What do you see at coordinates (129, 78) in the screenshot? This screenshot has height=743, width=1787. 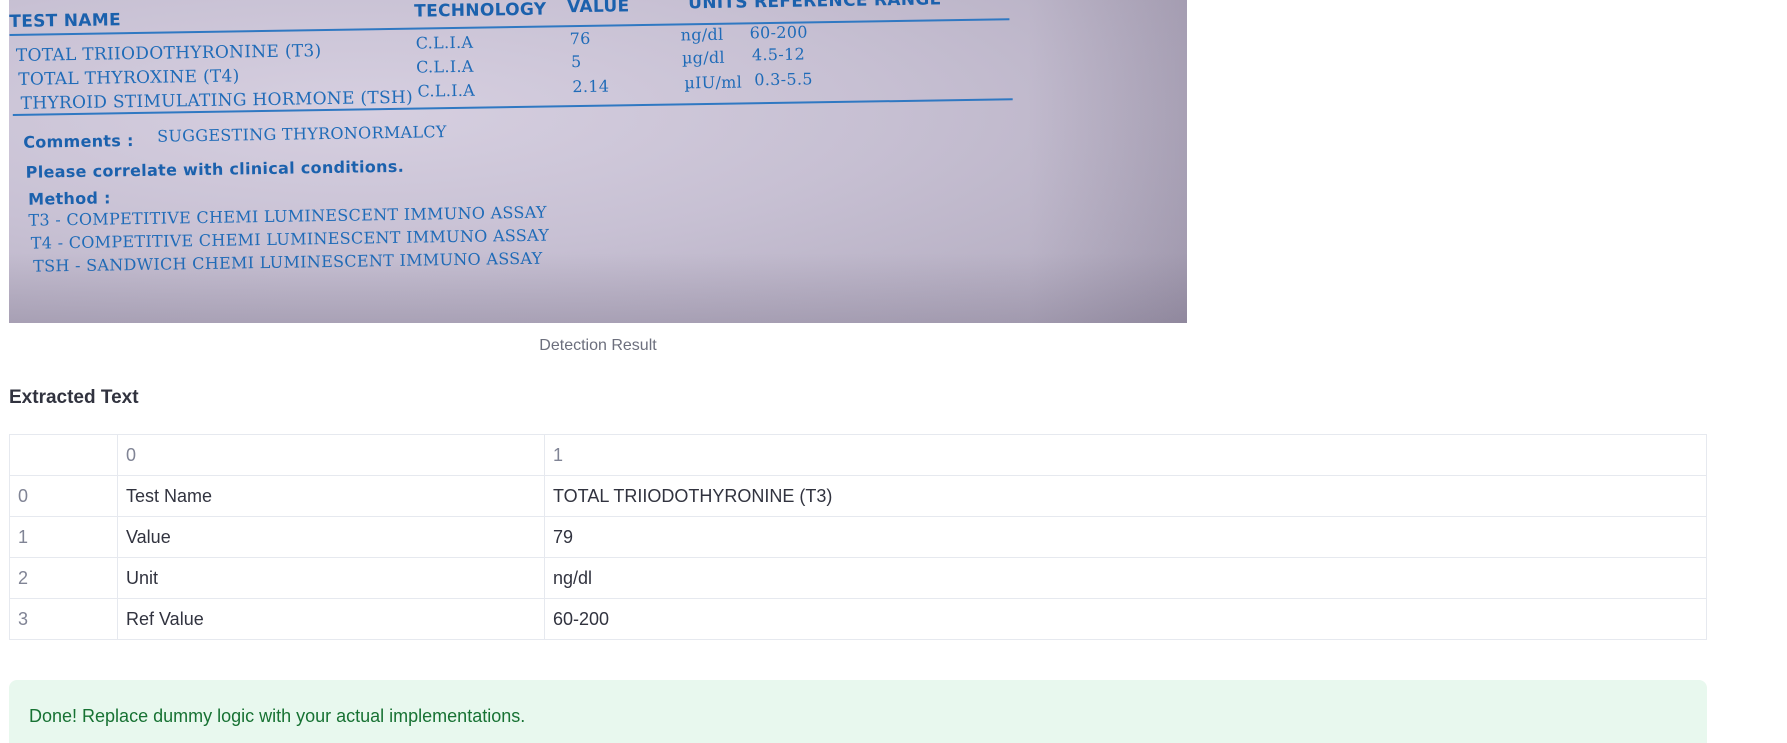 I see `report-row-name: TOTAL THYROXINE (T4)` at bounding box center [129, 78].